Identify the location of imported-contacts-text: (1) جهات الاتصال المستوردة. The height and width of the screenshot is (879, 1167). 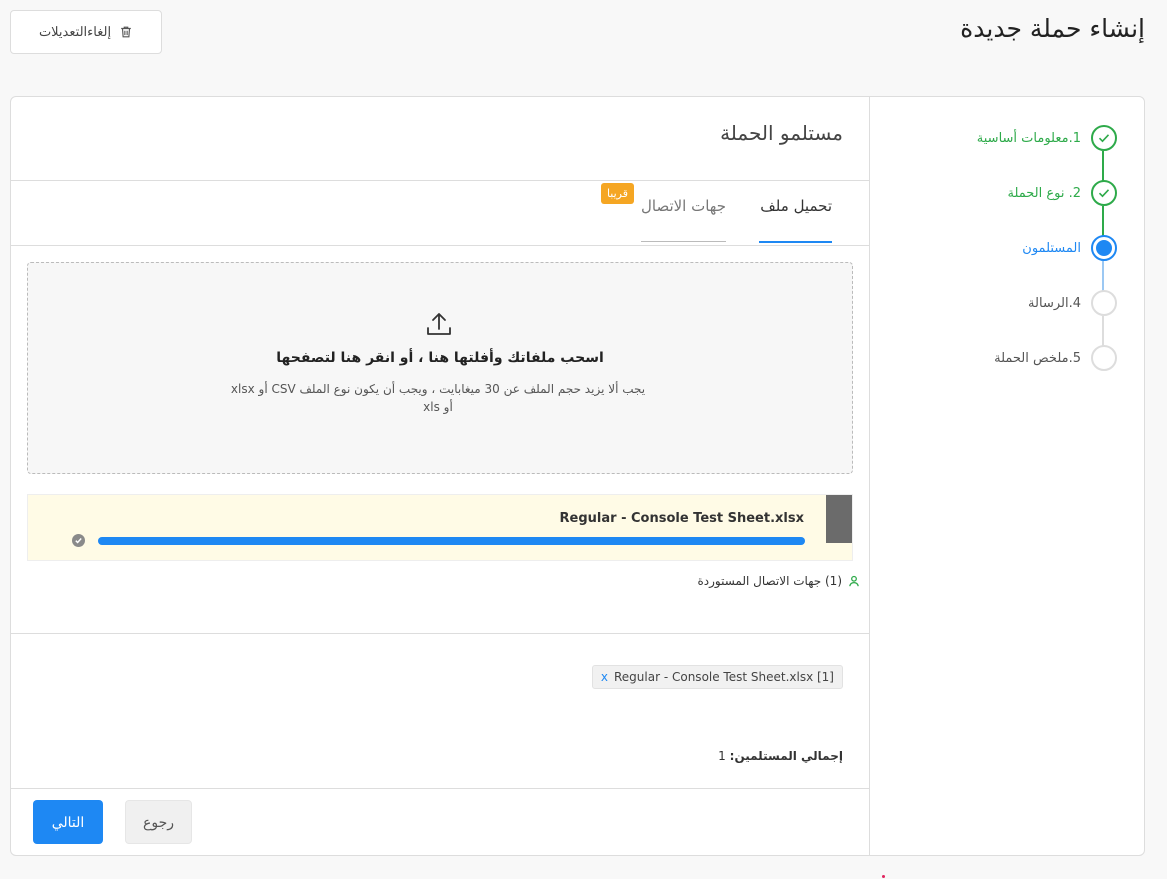
(769, 581).